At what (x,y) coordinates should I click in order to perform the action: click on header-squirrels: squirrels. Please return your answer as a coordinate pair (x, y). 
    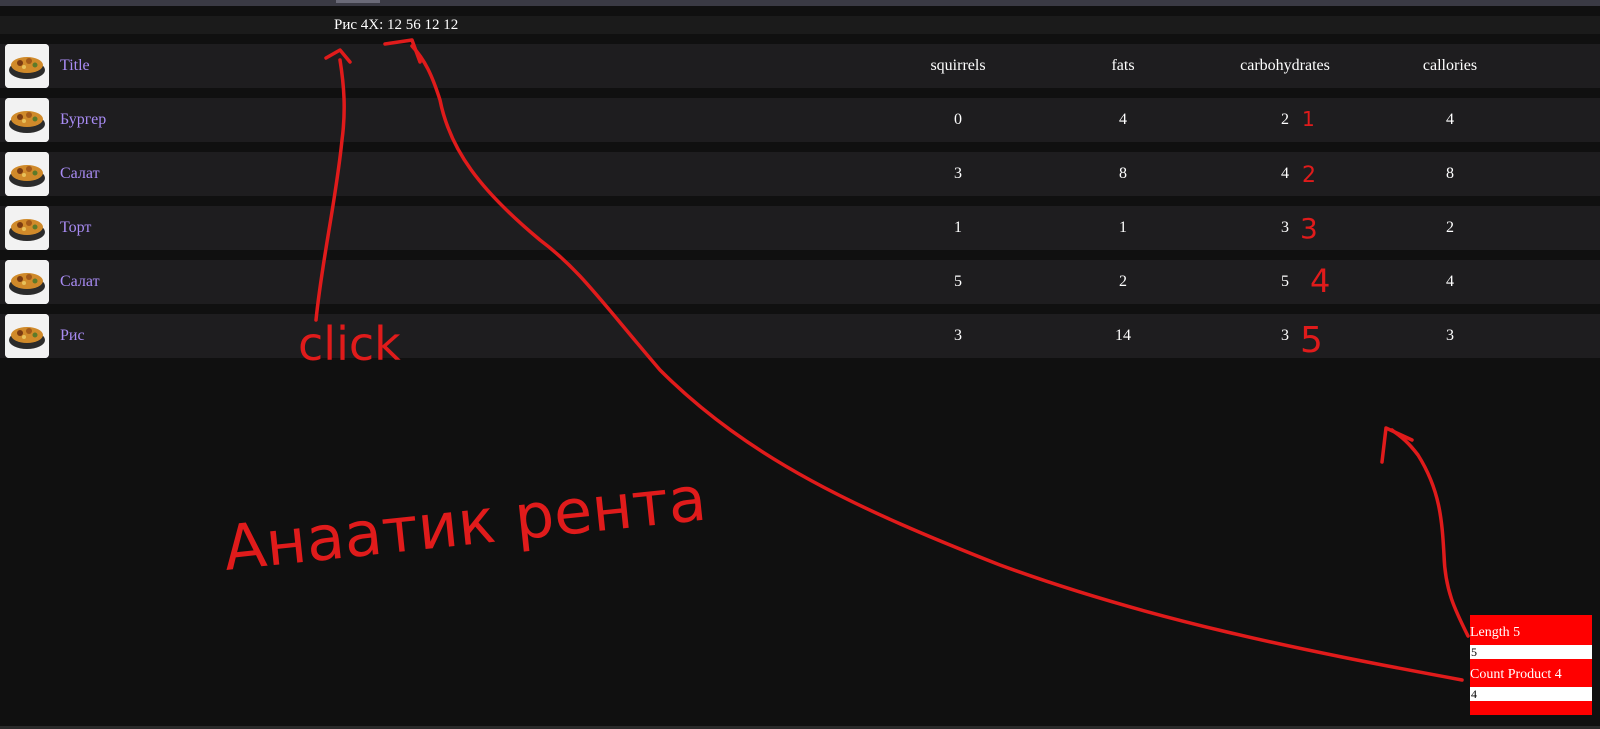
    Looking at the image, I should click on (958, 65).